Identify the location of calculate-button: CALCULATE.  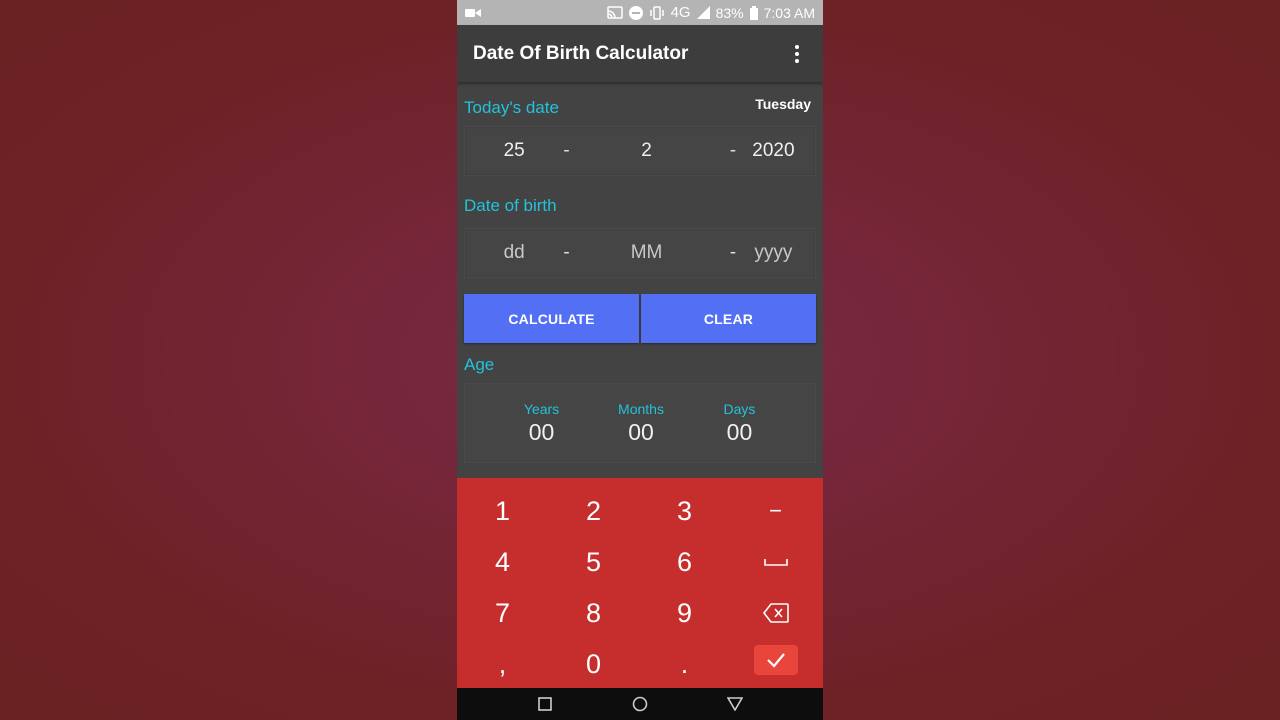
(551, 318).